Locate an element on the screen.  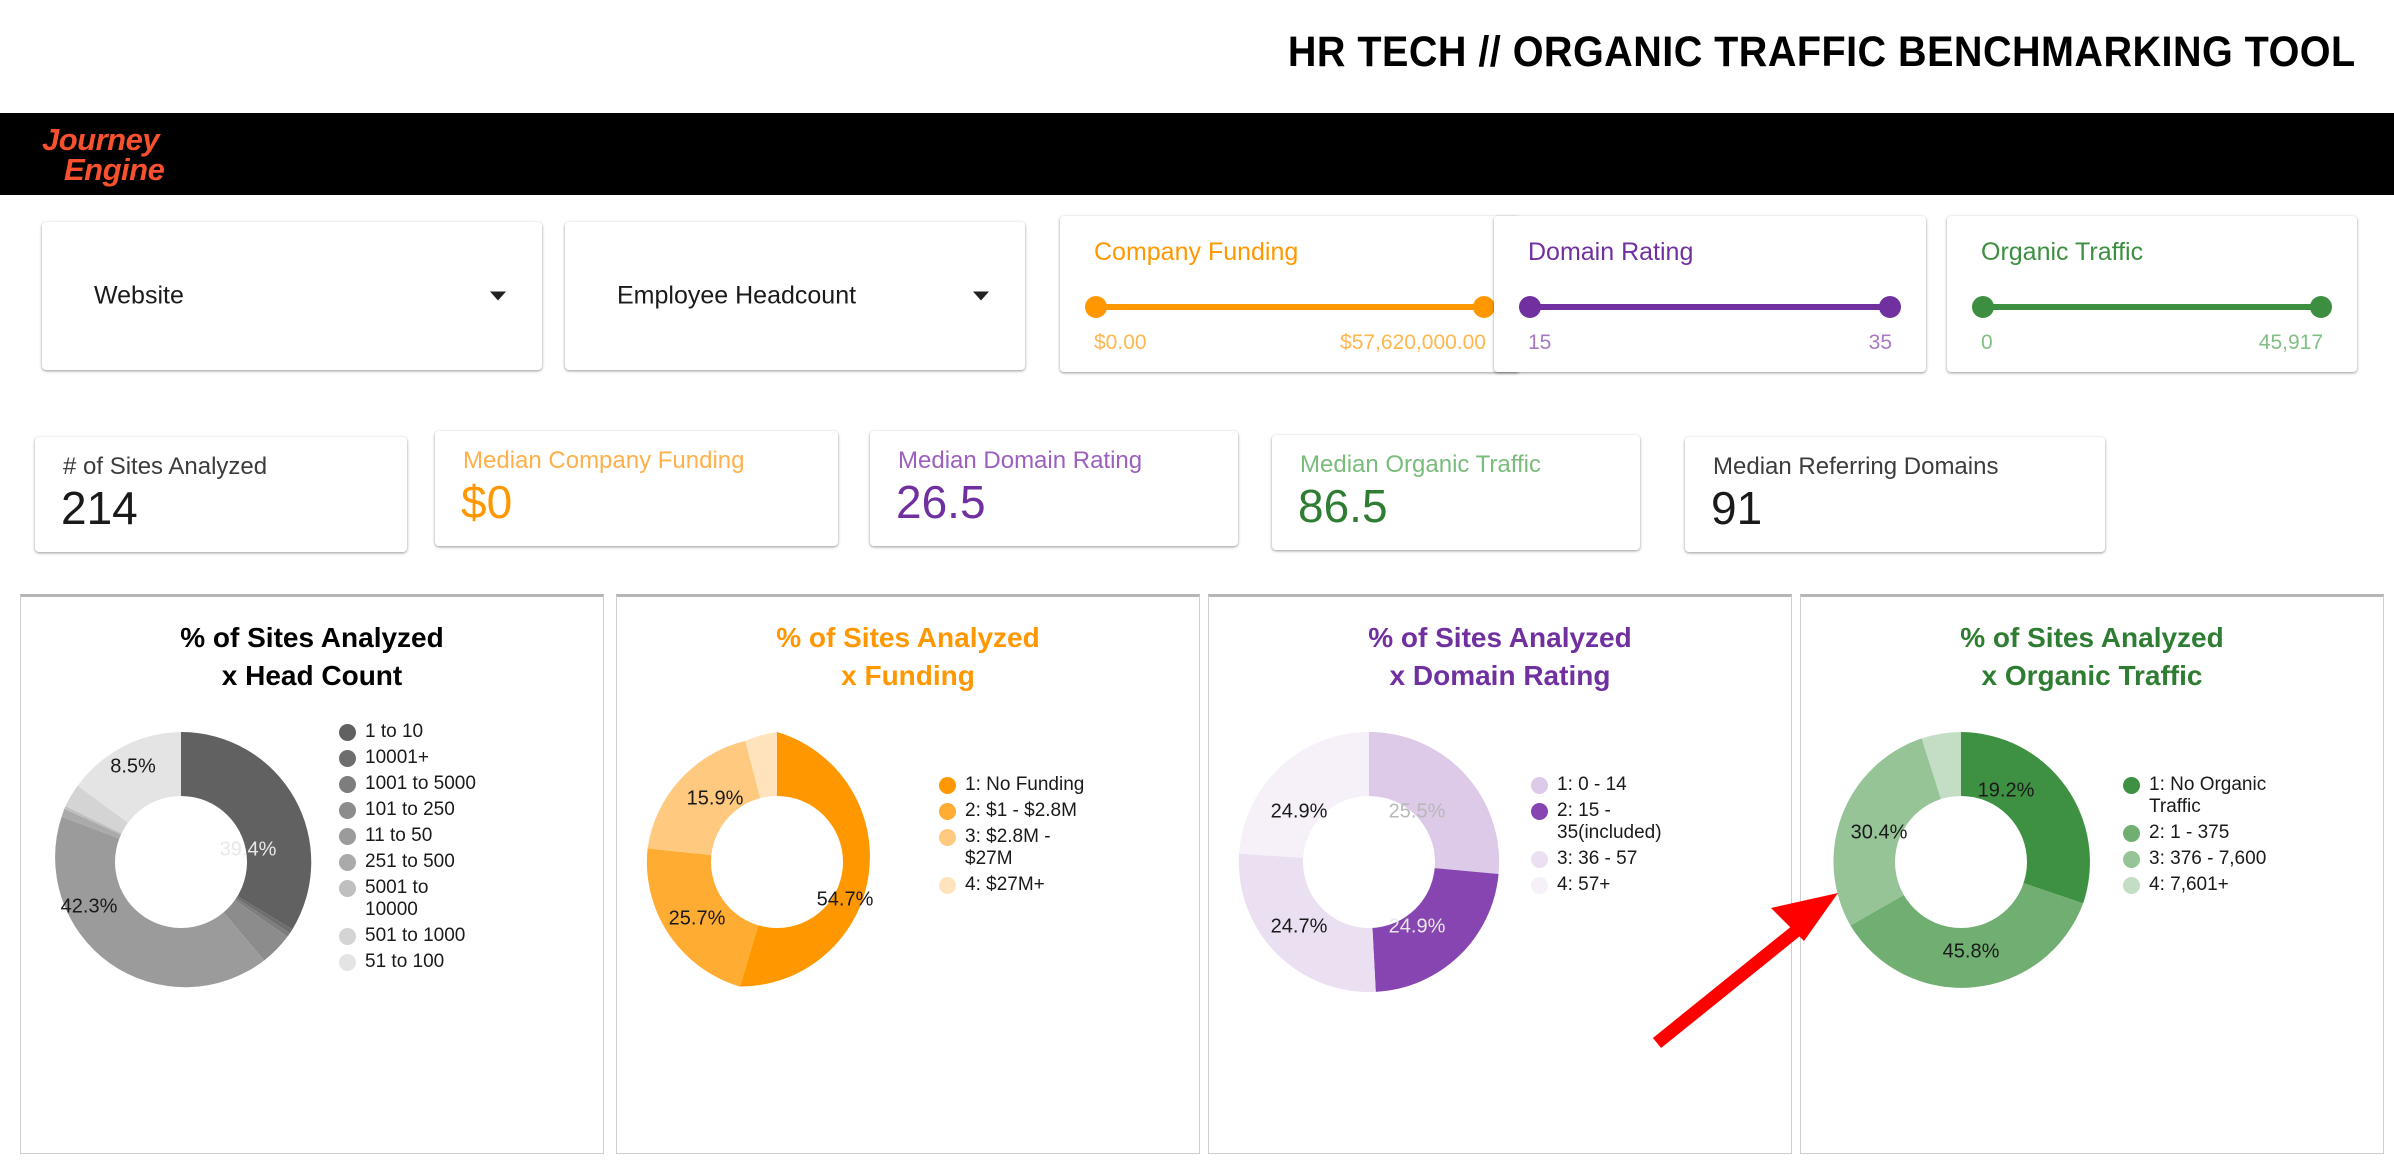
donut-head-count-svg is located at coordinates (181, 862).